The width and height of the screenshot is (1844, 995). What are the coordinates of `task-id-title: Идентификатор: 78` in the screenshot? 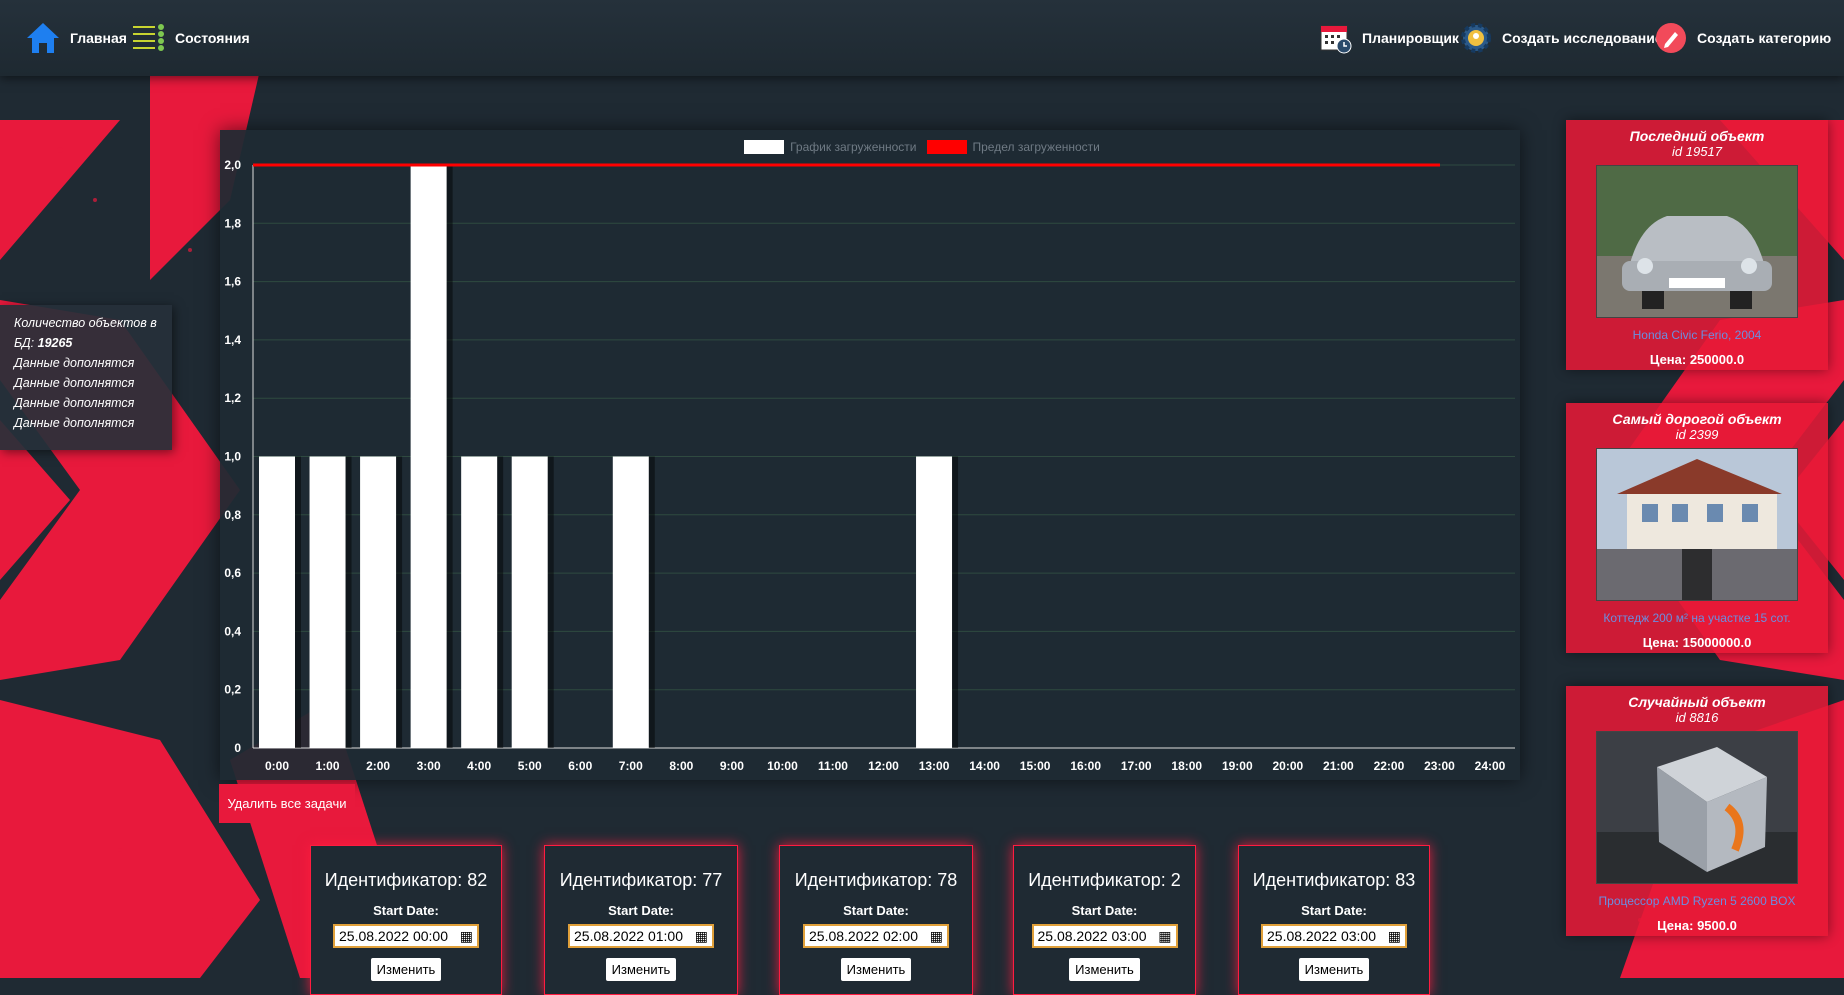 It's located at (876, 880).